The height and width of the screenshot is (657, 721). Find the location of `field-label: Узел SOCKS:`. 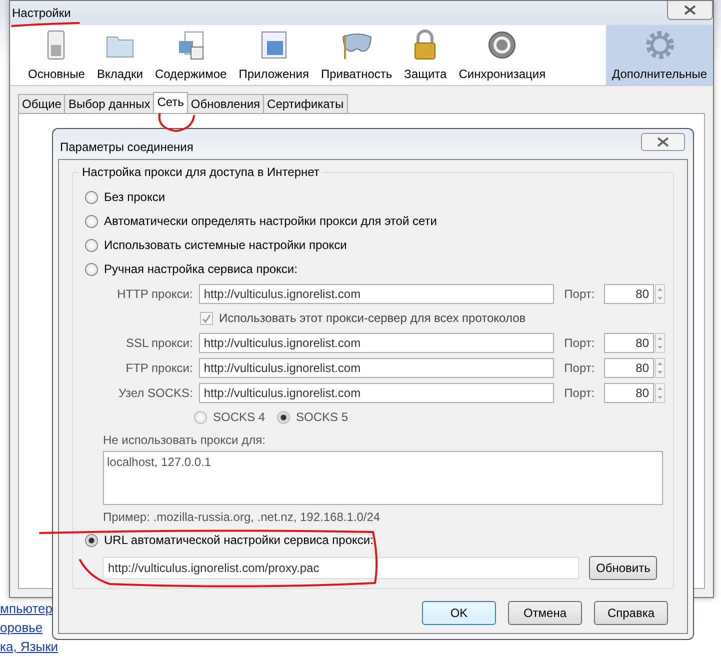

field-label: Узел SOCKS: is located at coordinates (155, 393).